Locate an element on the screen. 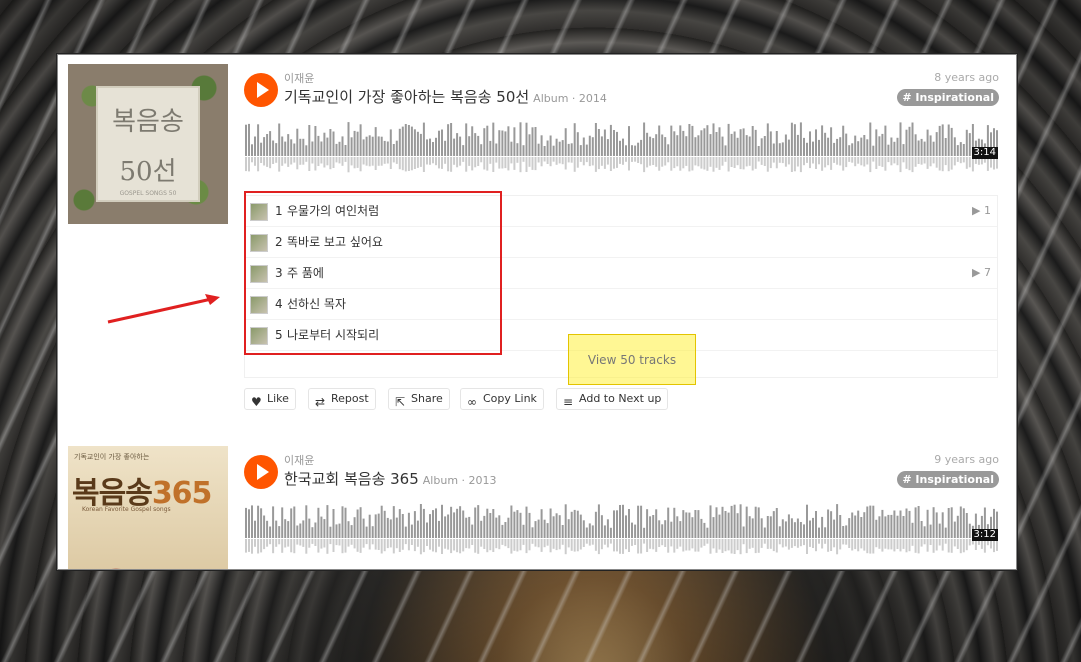  album-title: 기독교인이 가장 좋아하는 복음송 50선 Album · 2014 is located at coordinates (445, 96).